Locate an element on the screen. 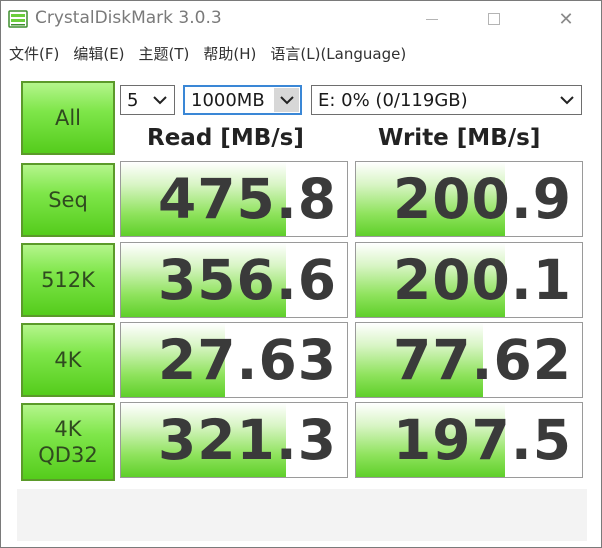 This screenshot has height=548, width=602. 4k-qd32-write-result: 197.5 is located at coordinates (469, 440).